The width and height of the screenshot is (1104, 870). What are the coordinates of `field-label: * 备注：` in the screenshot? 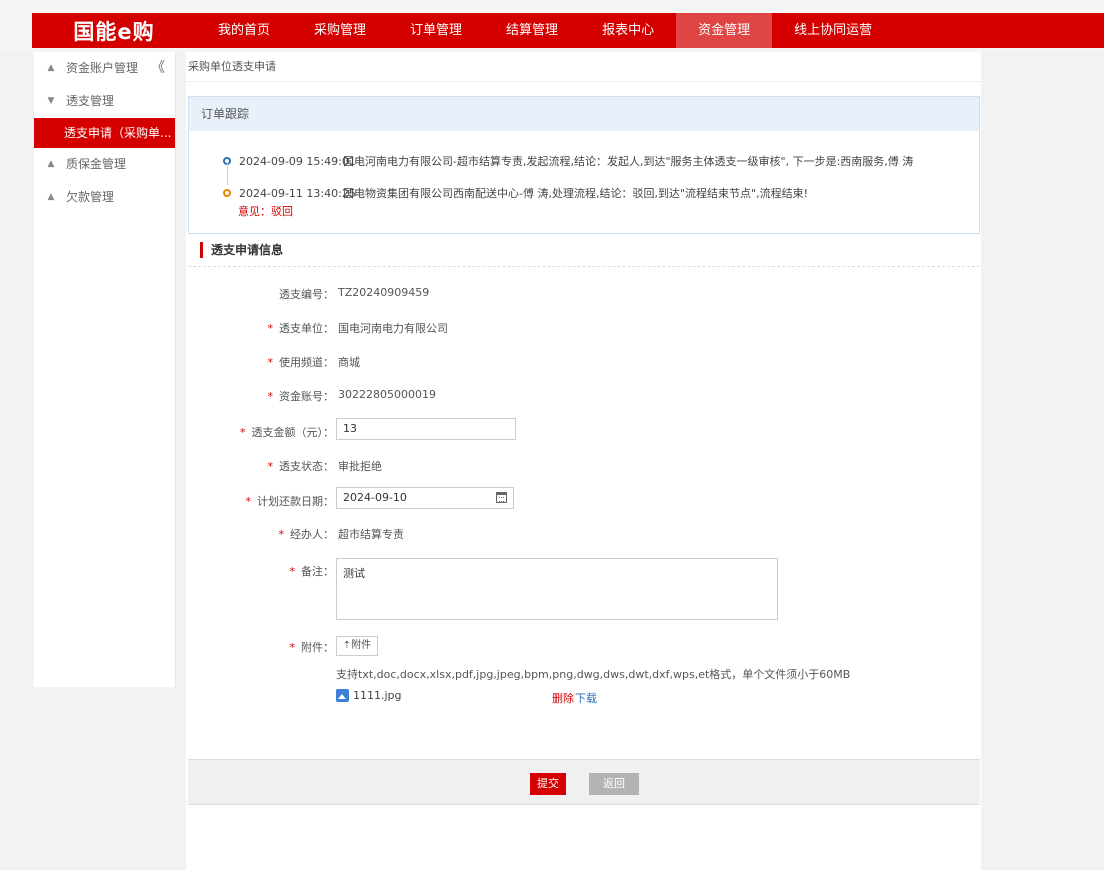 It's located at (312, 571).